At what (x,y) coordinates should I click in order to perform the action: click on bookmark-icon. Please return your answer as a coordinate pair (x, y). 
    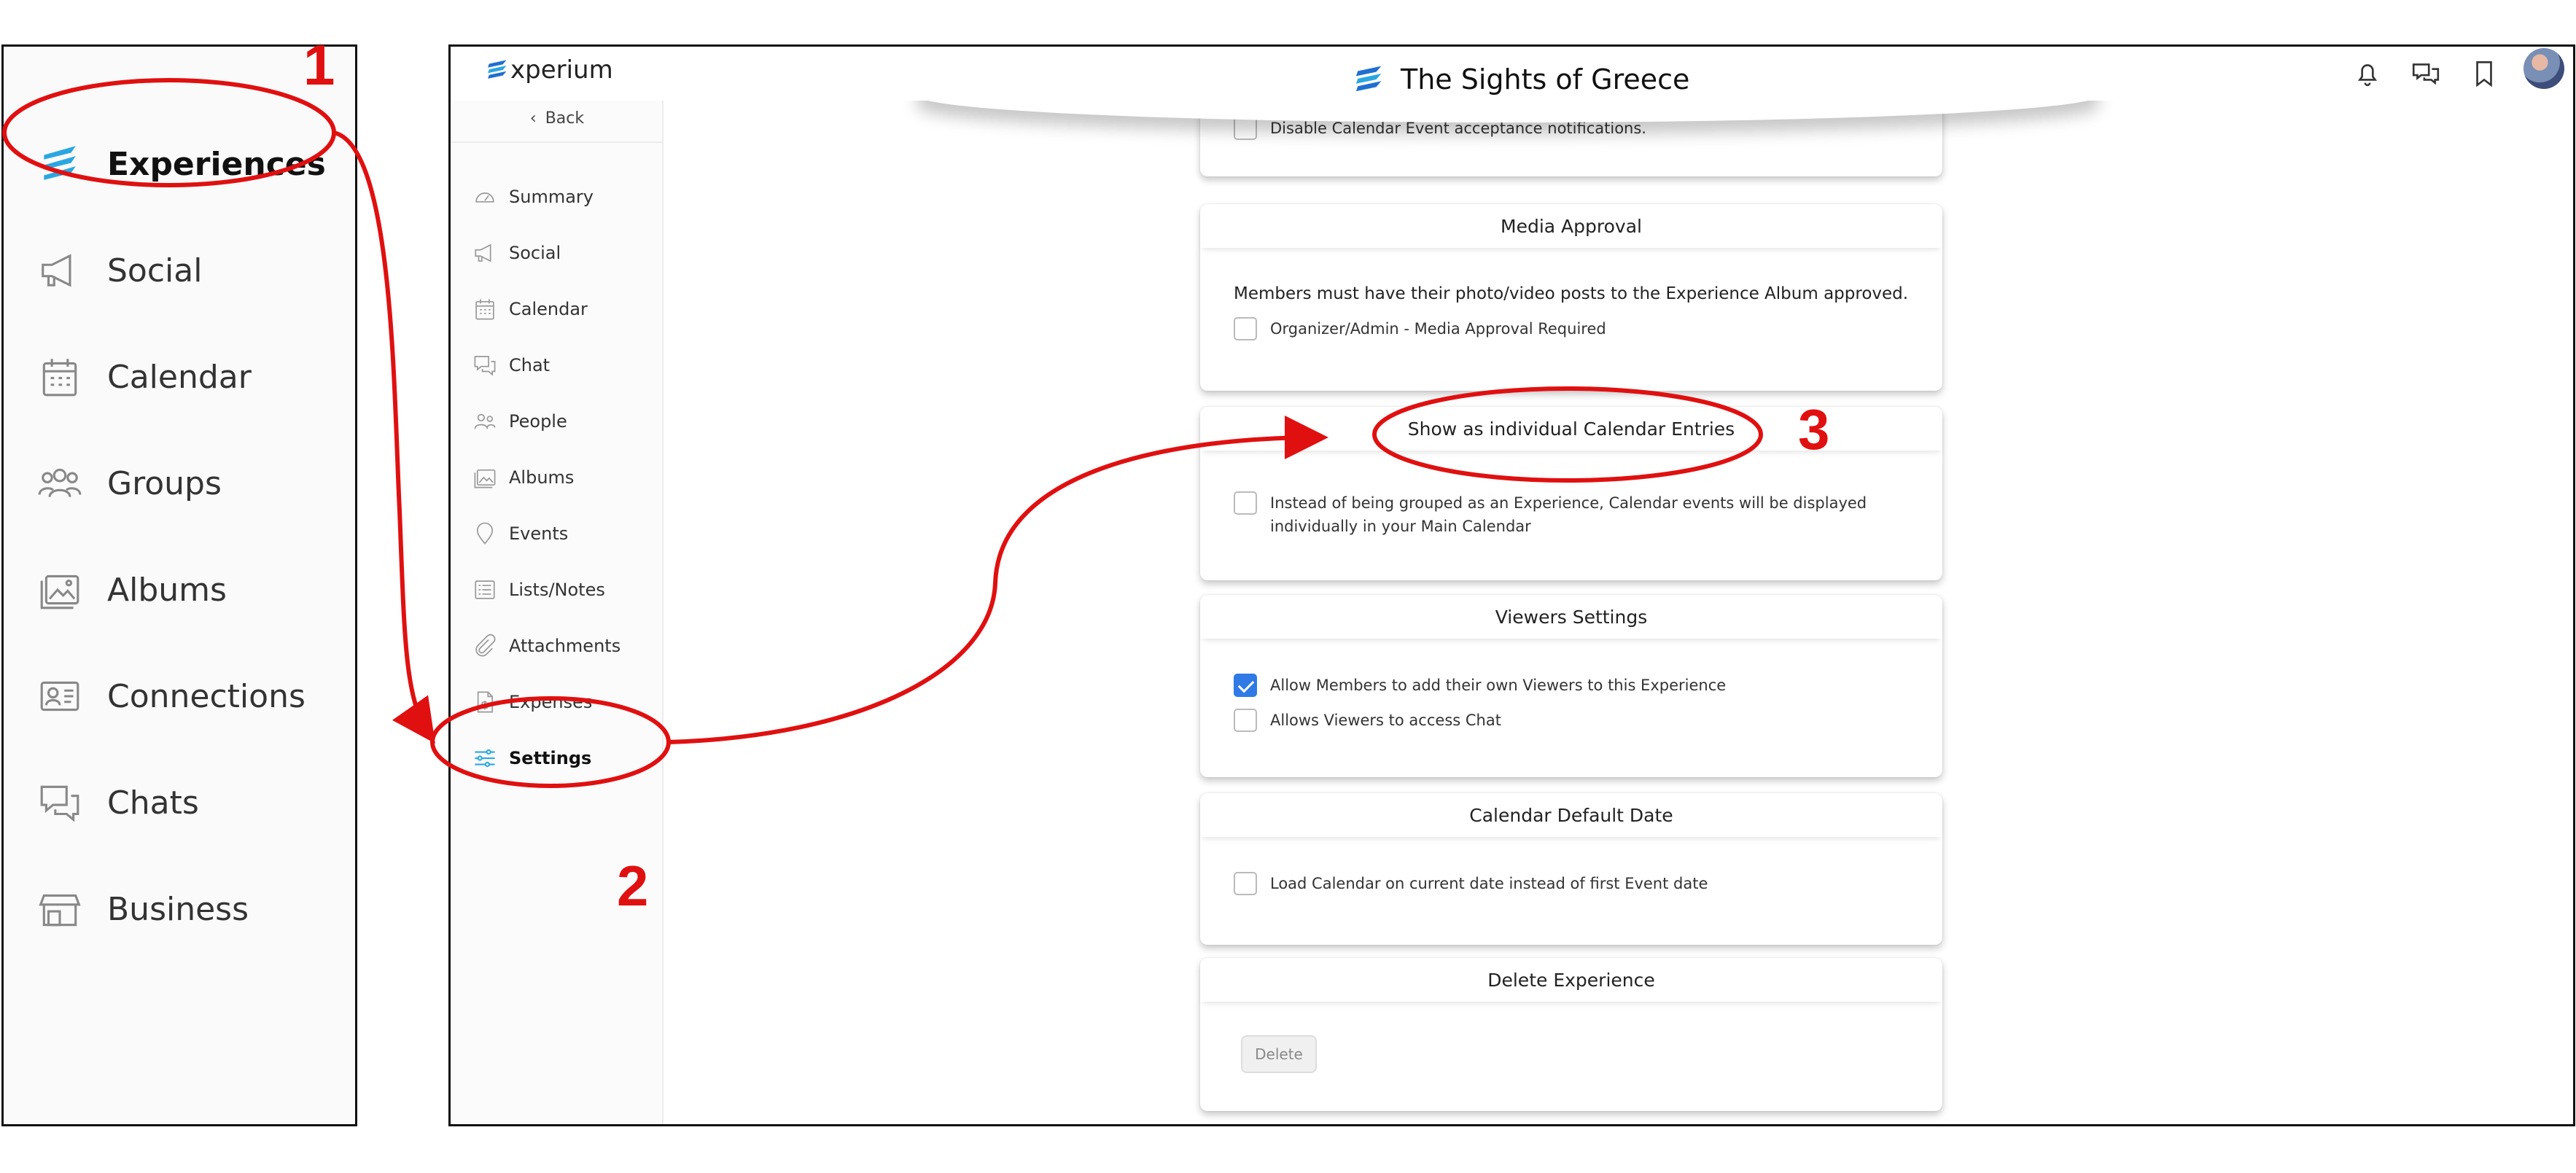
    Looking at the image, I should click on (2484, 73).